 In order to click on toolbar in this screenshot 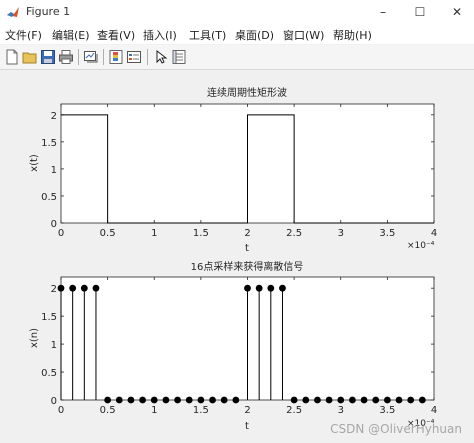, I will do `click(237, 57)`.